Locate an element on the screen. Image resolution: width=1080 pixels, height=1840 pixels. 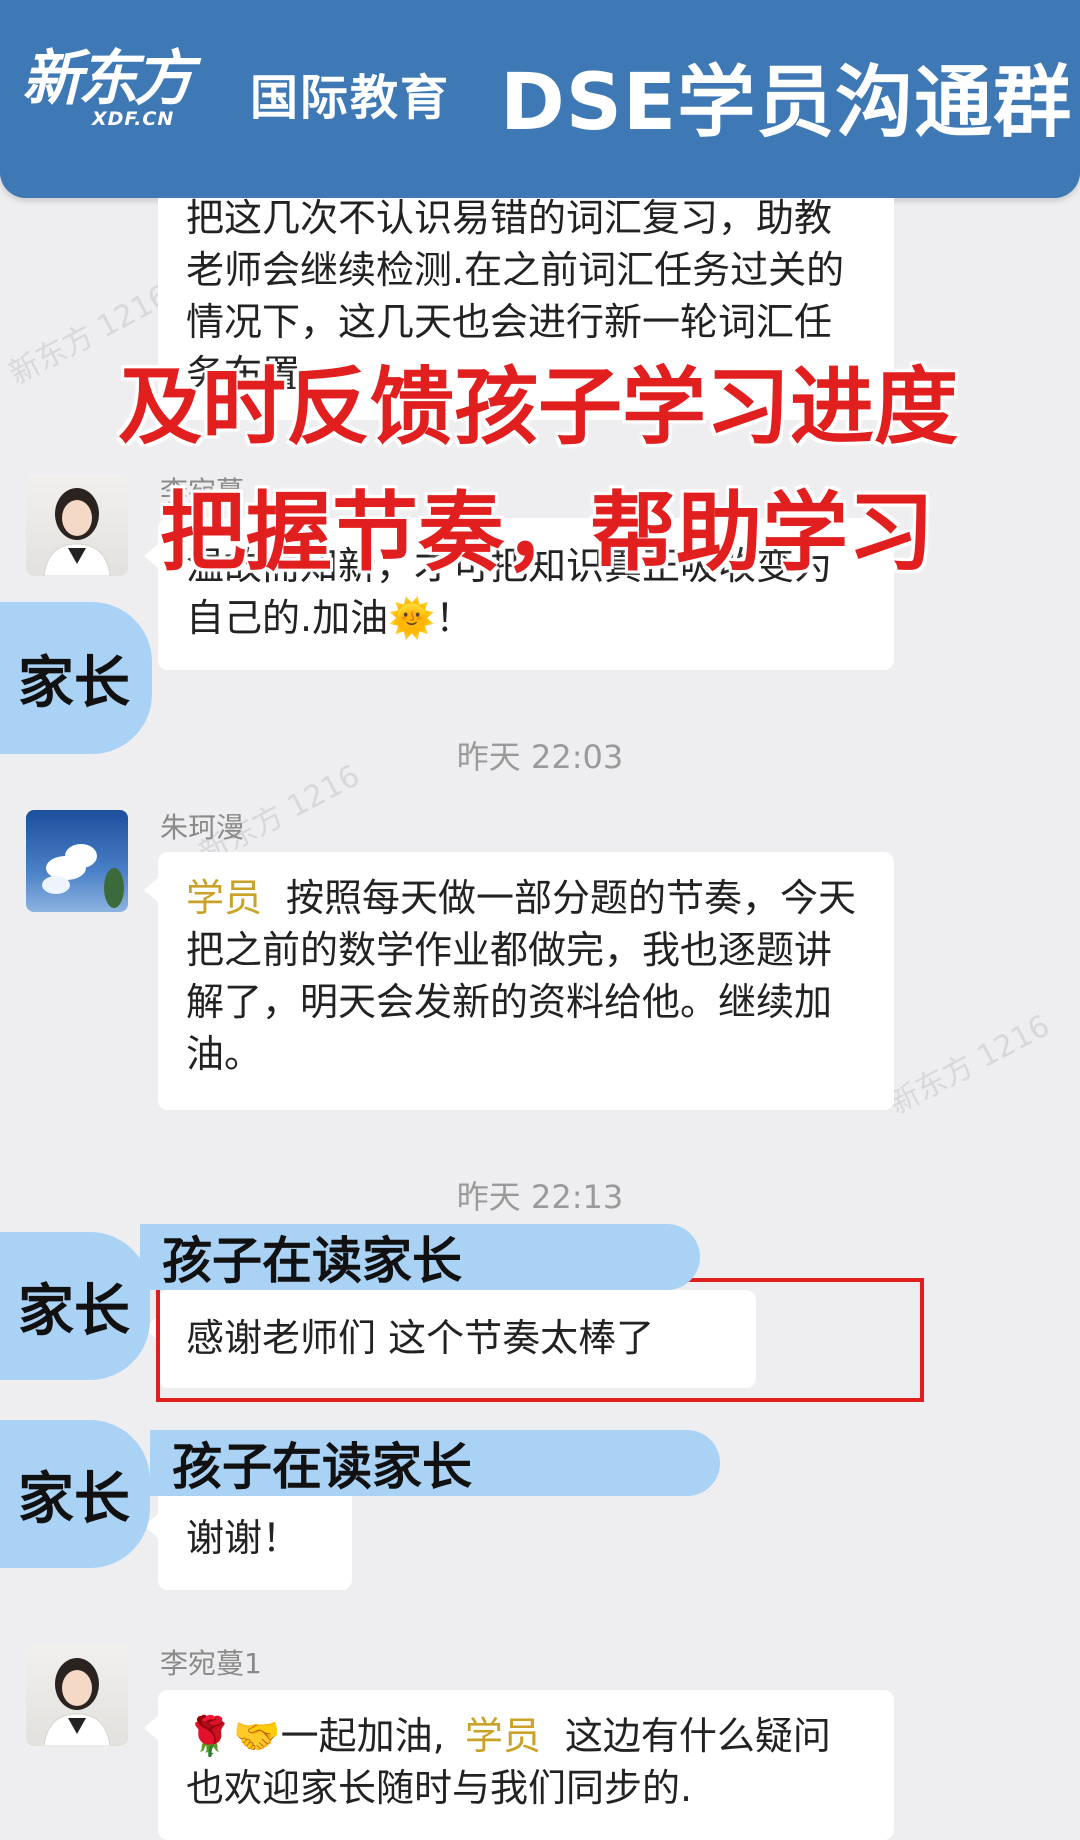
timestamp: 昨天 22:13 is located at coordinates (540, 1197).